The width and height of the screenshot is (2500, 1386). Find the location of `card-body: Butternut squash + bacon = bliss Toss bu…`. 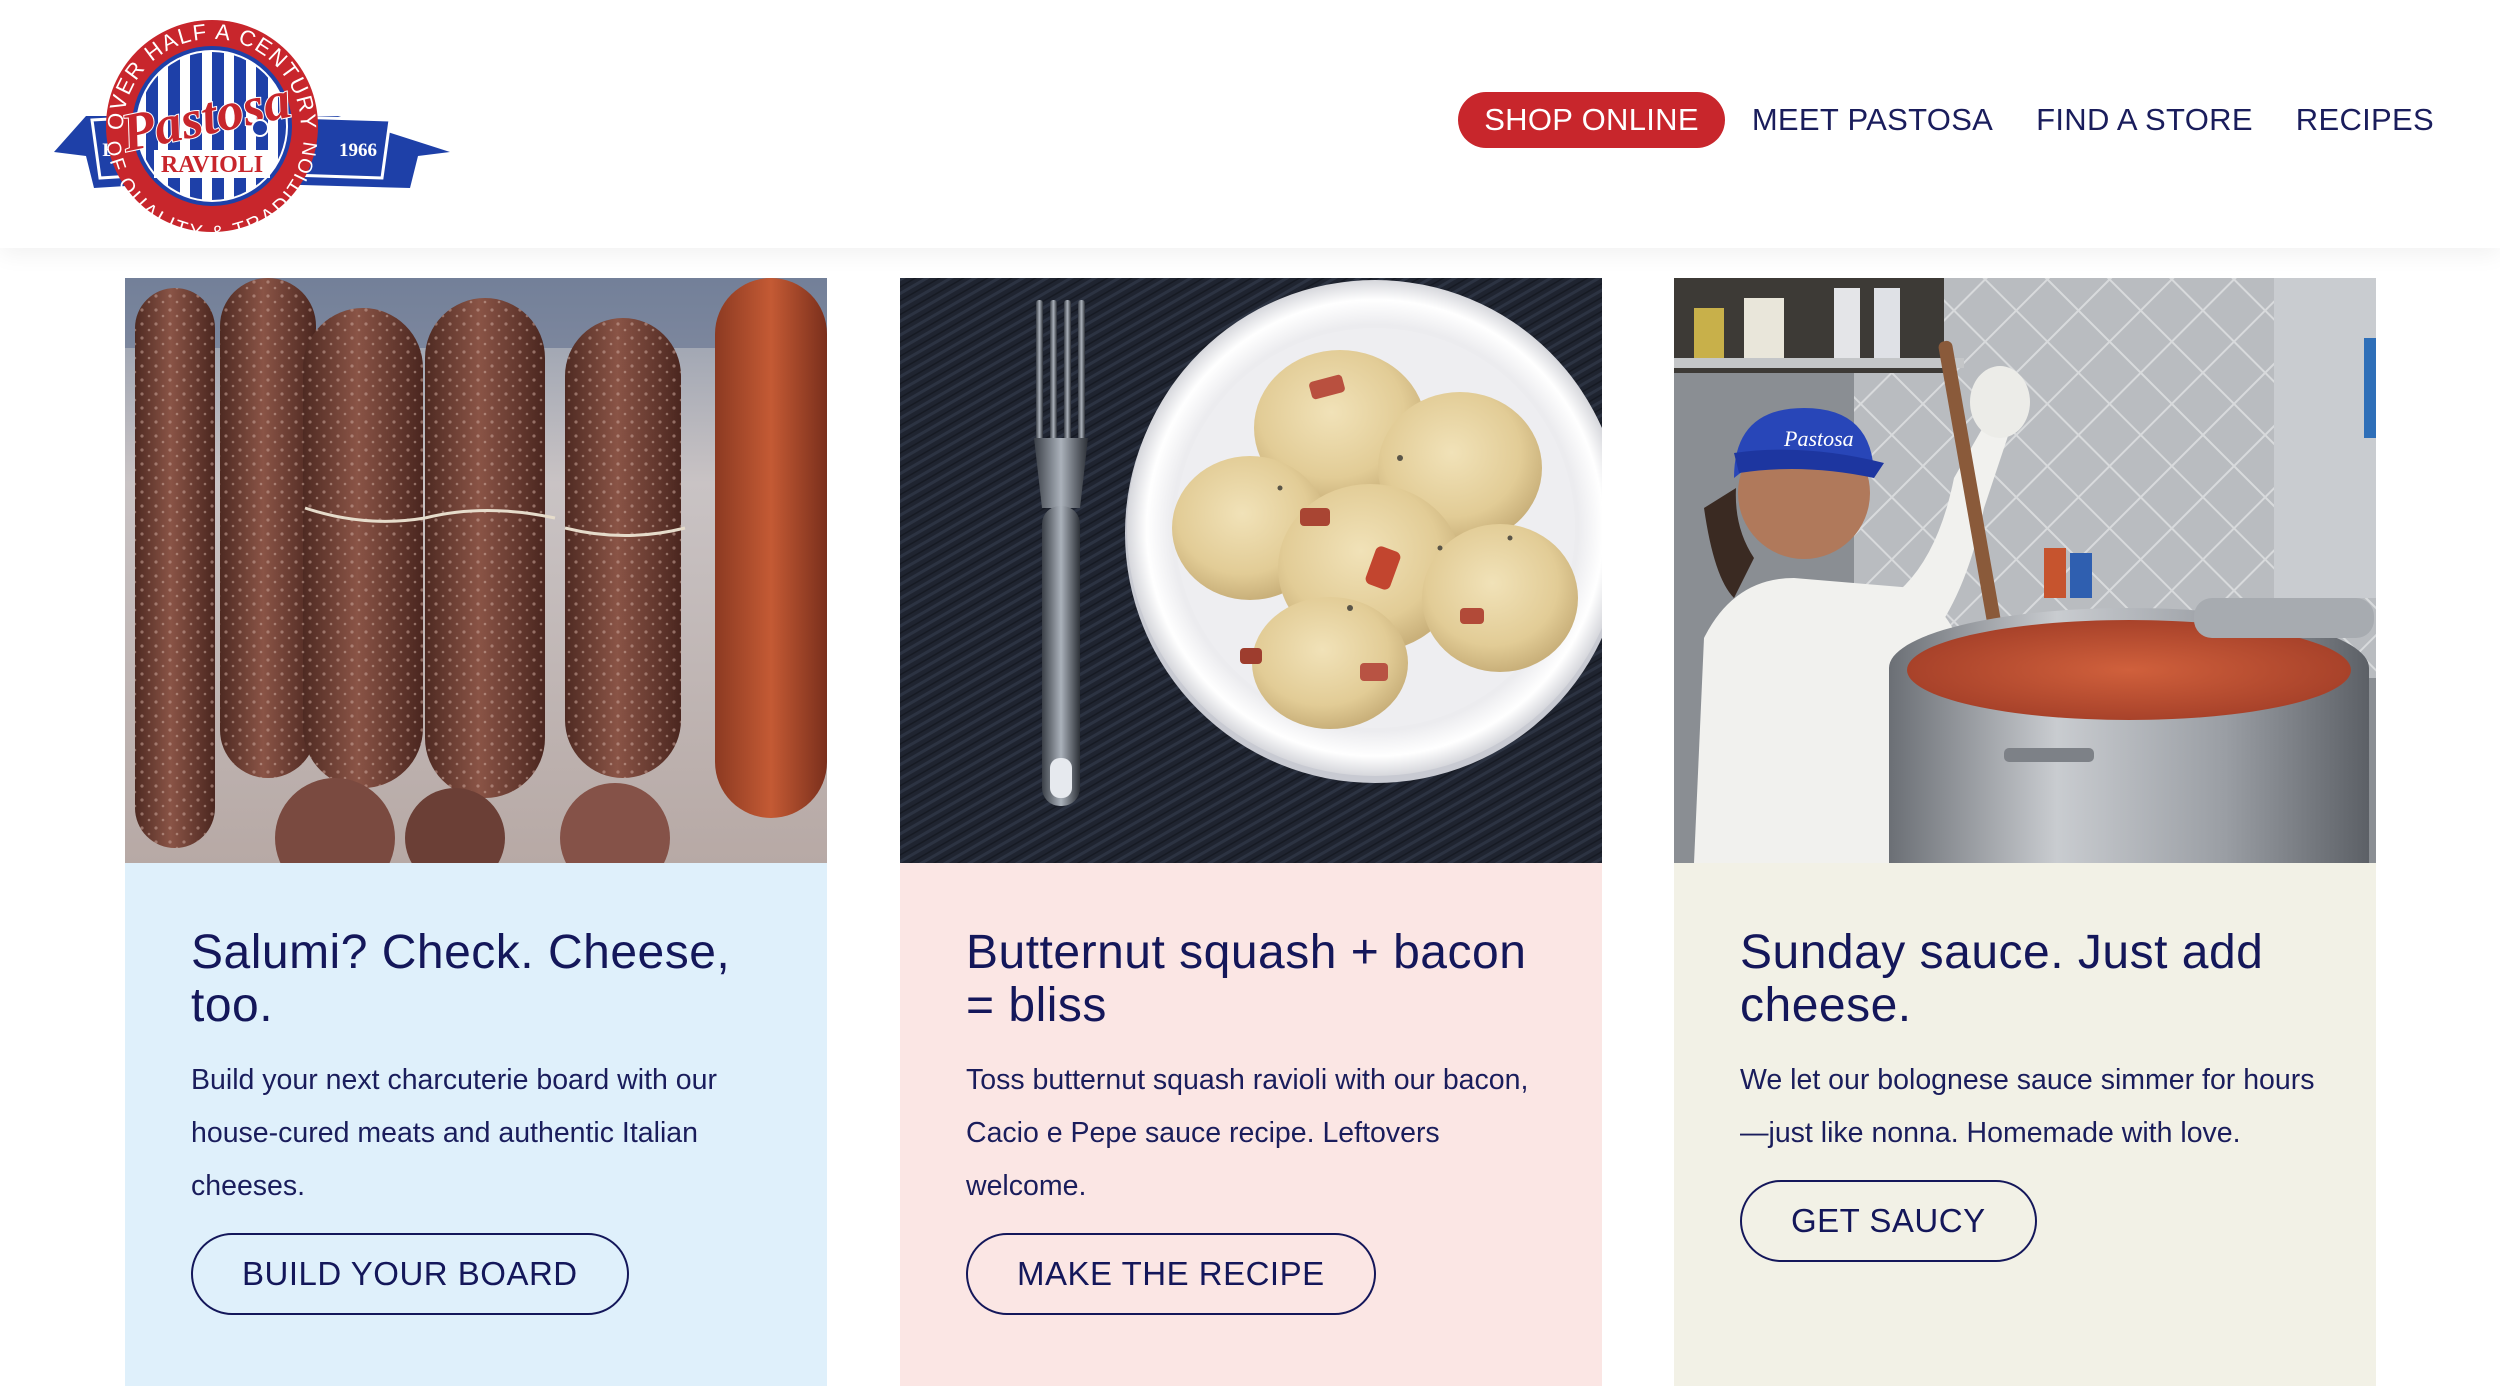

card-body: Butternut squash + bacon = bliss Toss bu… is located at coordinates (1266, 1120).